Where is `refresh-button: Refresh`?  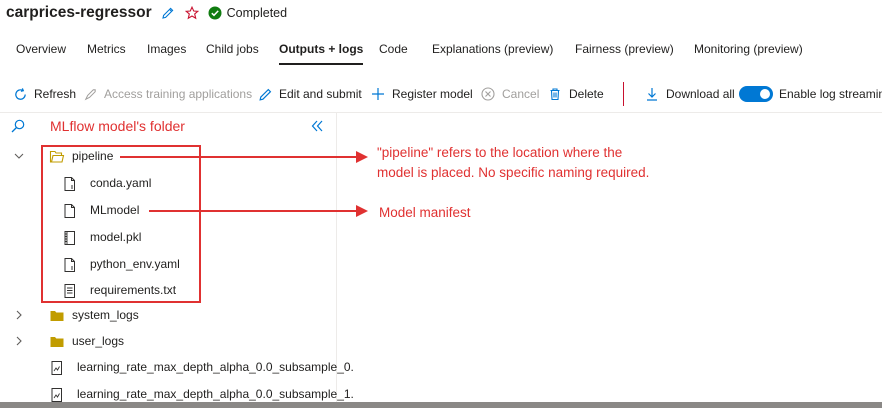
refresh-button: Refresh is located at coordinates (44, 94).